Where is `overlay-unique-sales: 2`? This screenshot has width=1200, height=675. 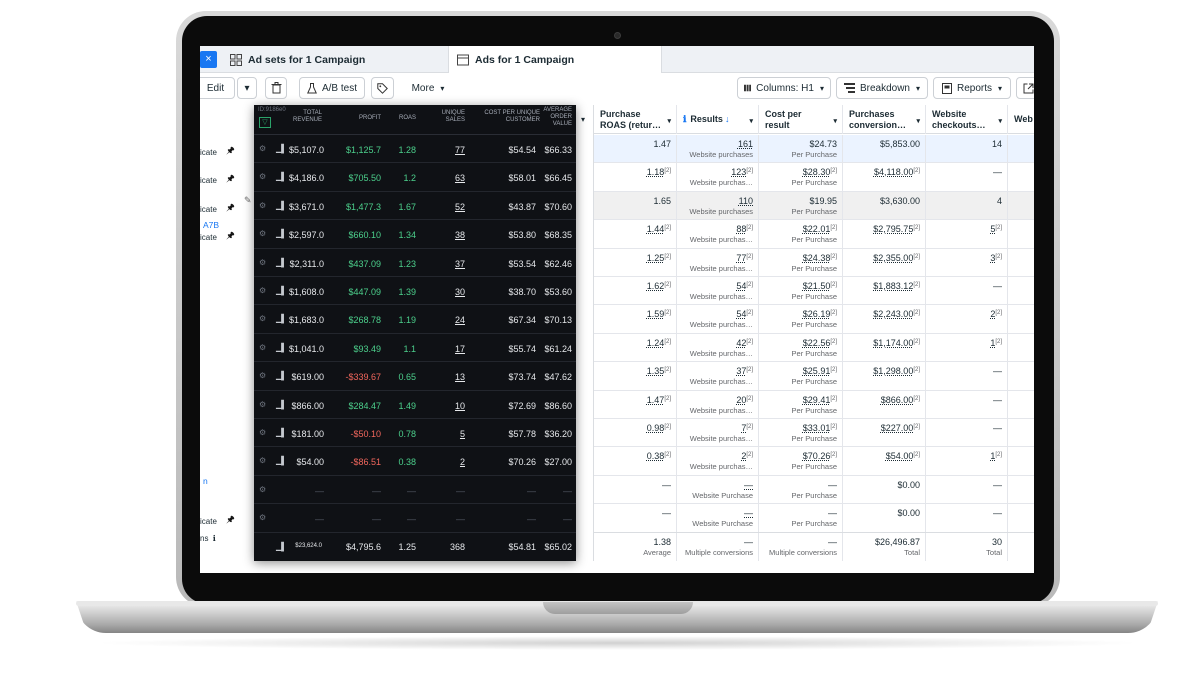 overlay-unique-sales: 2 is located at coordinates (449, 462).